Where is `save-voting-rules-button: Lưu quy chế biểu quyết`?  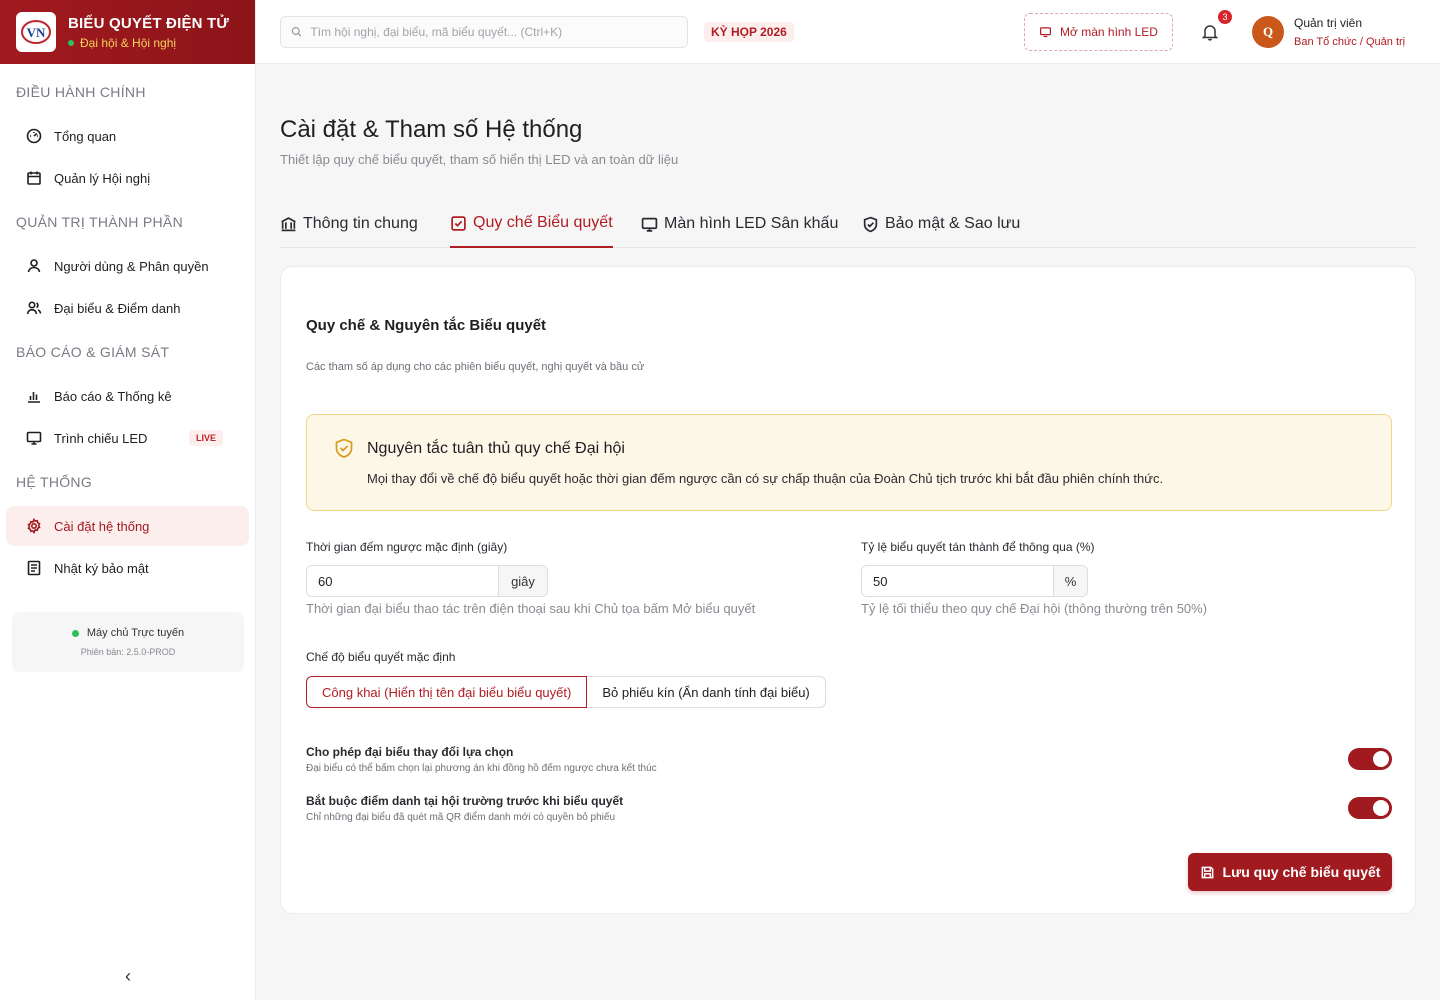 save-voting-rules-button: Lưu quy chế biểu quyết is located at coordinates (1290, 872).